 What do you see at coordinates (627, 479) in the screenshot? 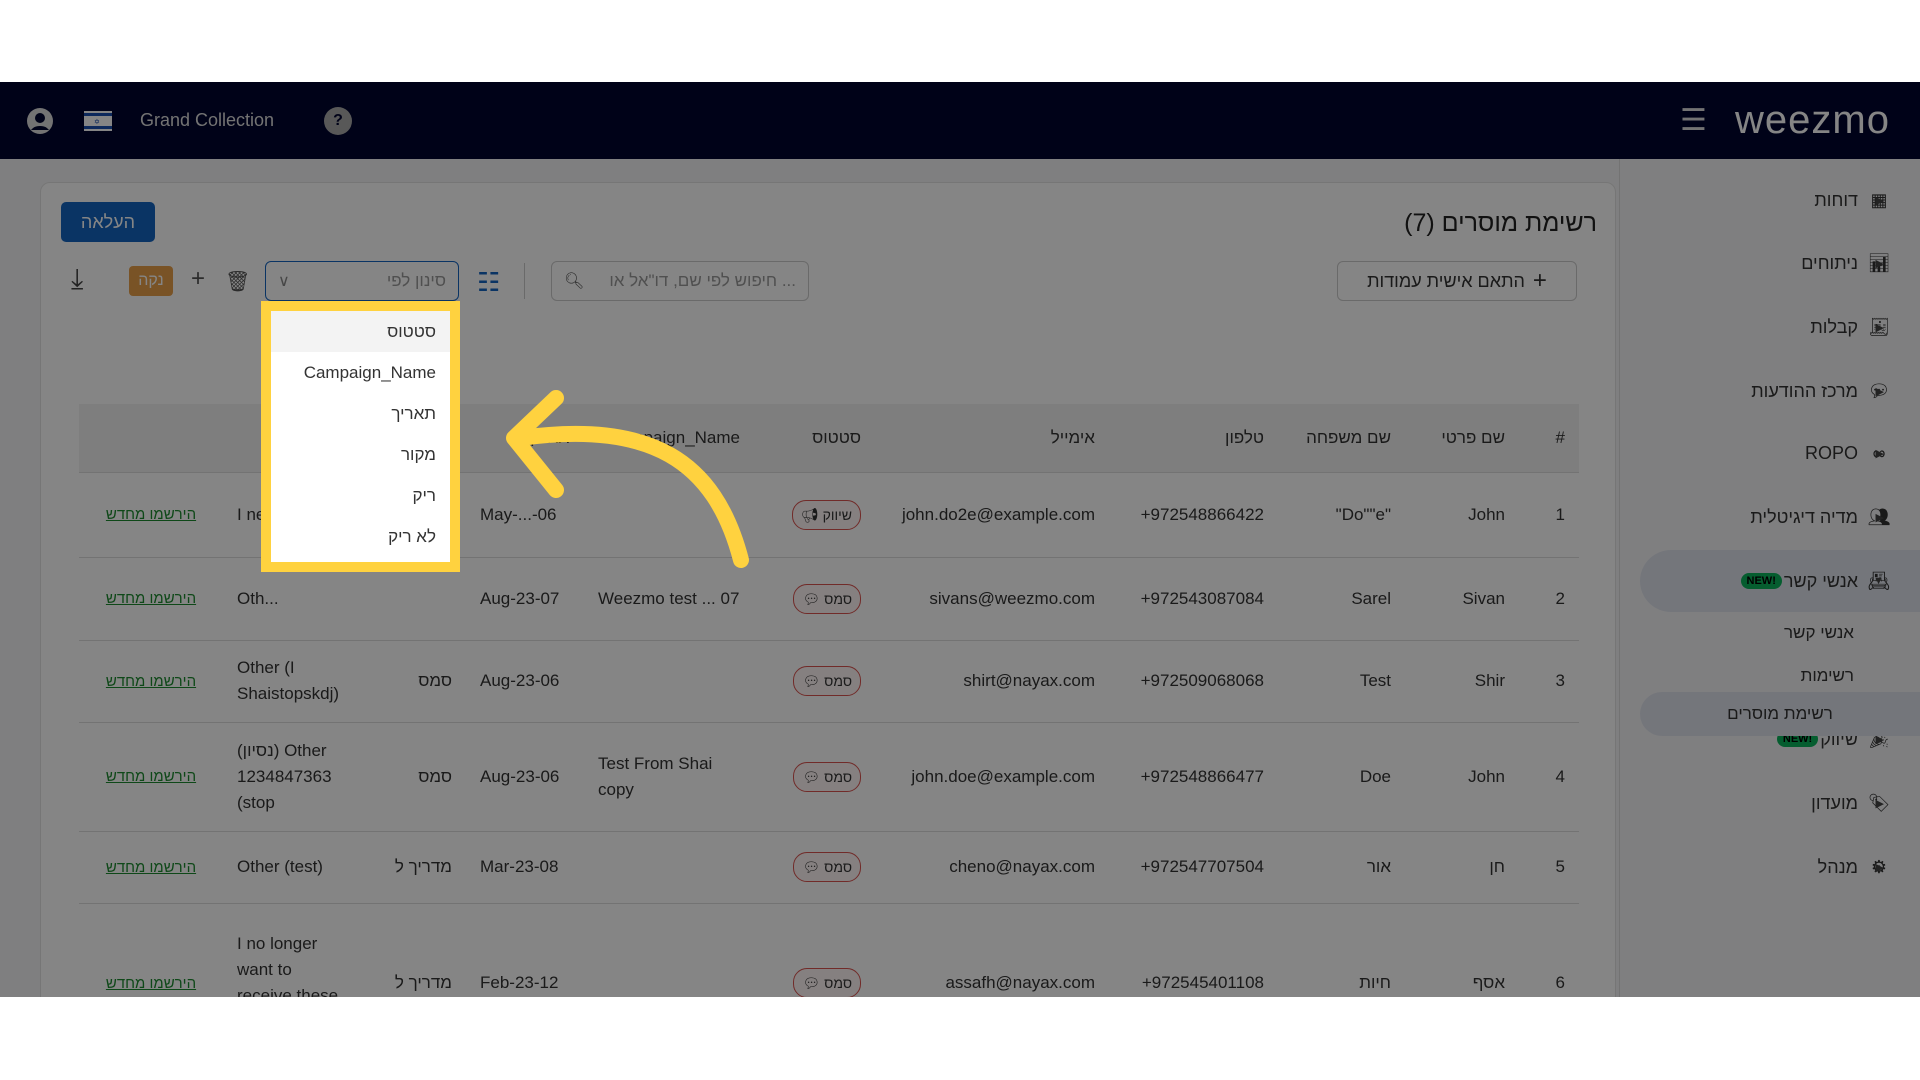
I see `annotation-arrow` at bounding box center [627, 479].